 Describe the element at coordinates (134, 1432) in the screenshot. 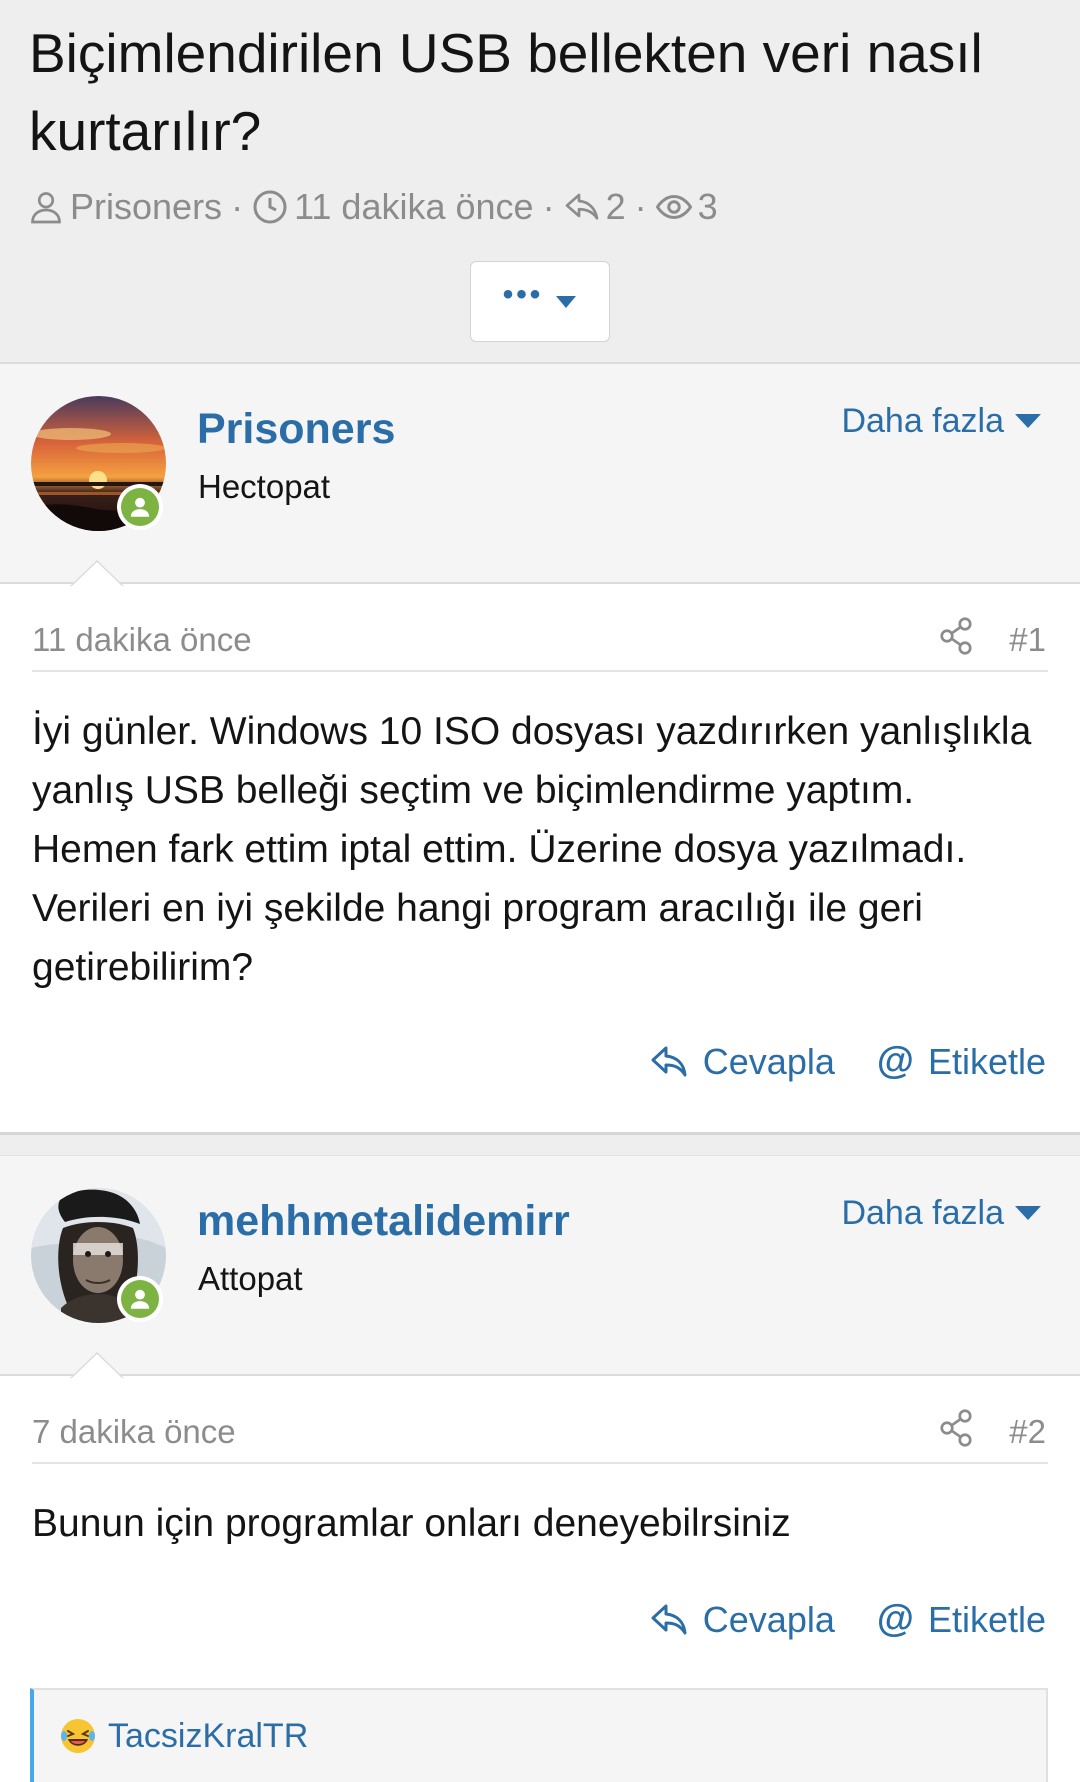

I see `post-date: 7 dakika önce` at that location.